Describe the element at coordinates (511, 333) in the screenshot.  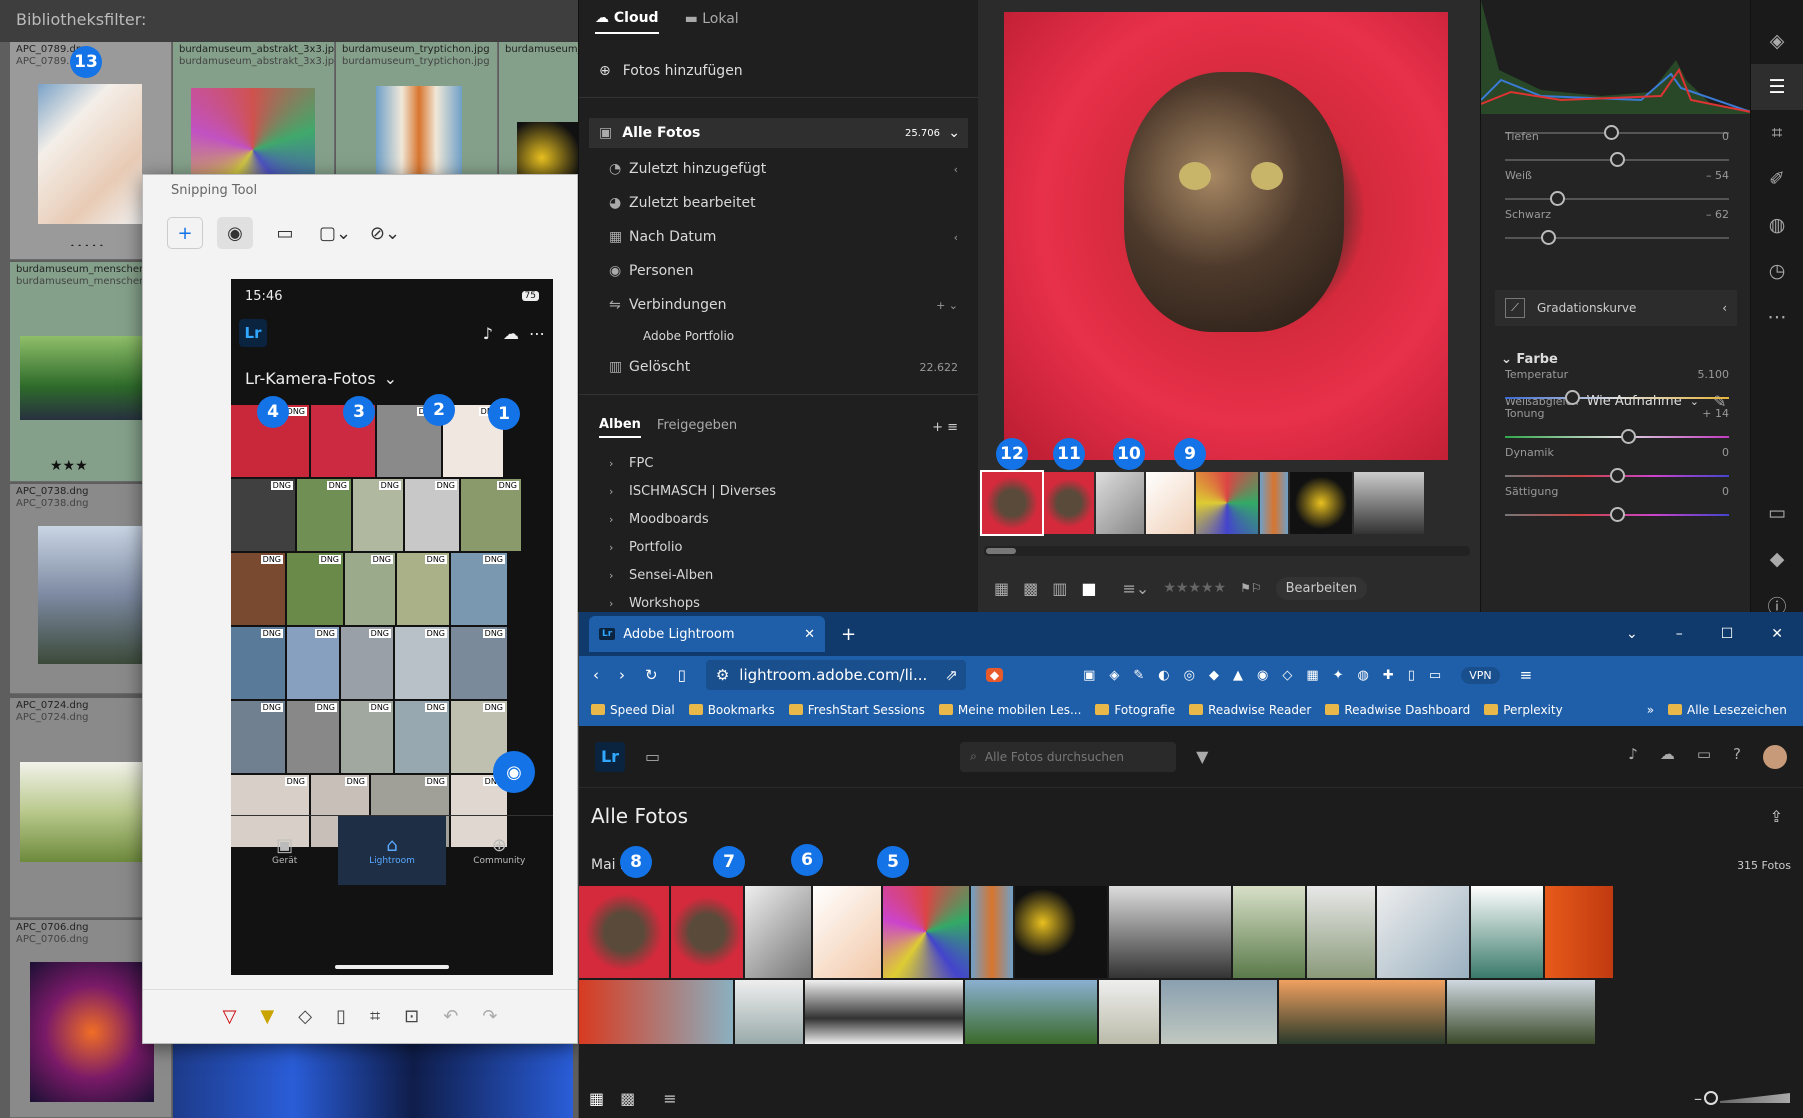
I see `cloud-icon: ☁` at that location.